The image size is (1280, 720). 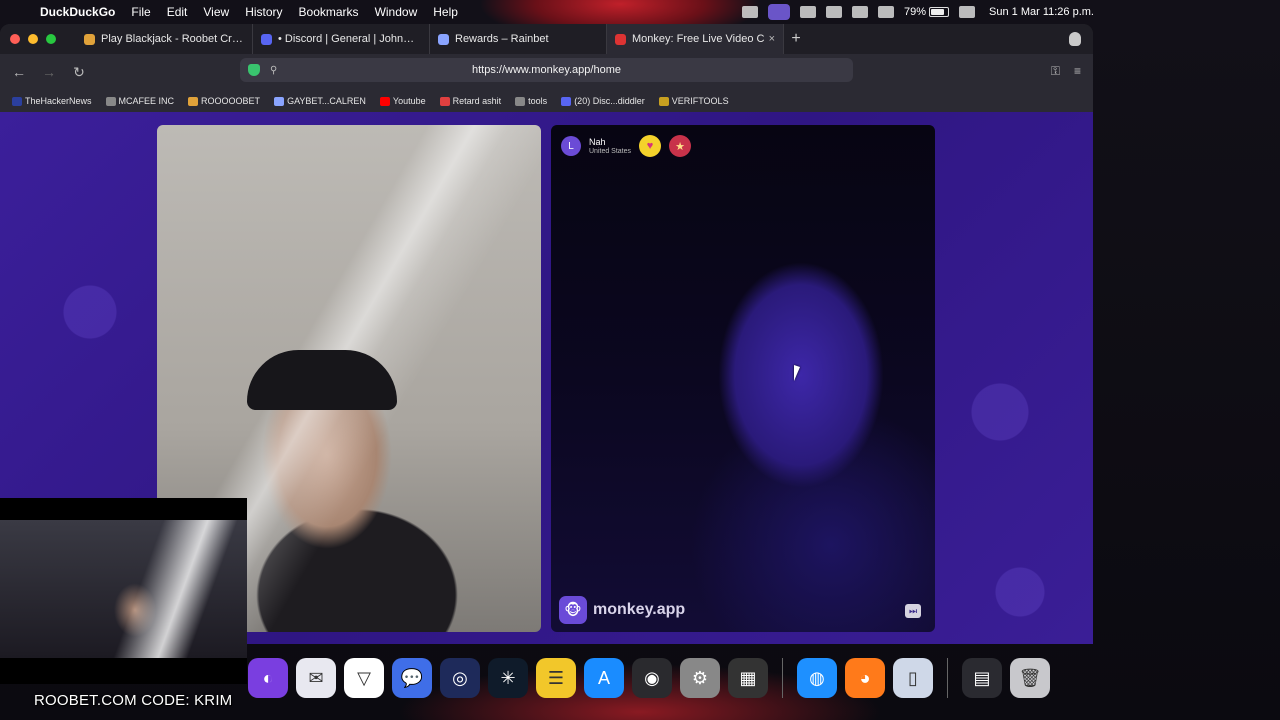 I want to click on menu-view: View, so click(x=216, y=12).